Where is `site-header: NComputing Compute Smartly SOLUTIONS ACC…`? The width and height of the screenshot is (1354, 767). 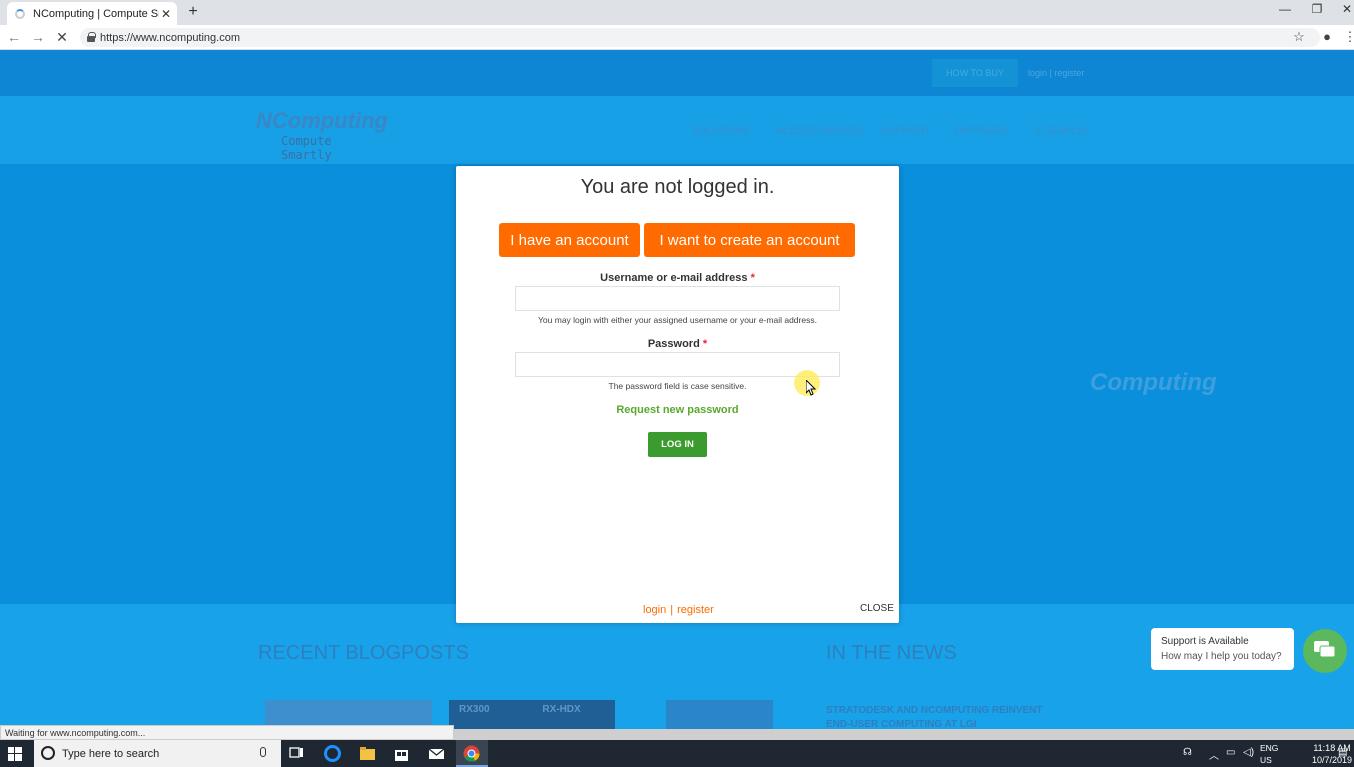 site-header: NComputing Compute Smartly SOLUTIONS ACC… is located at coordinates (677, 130).